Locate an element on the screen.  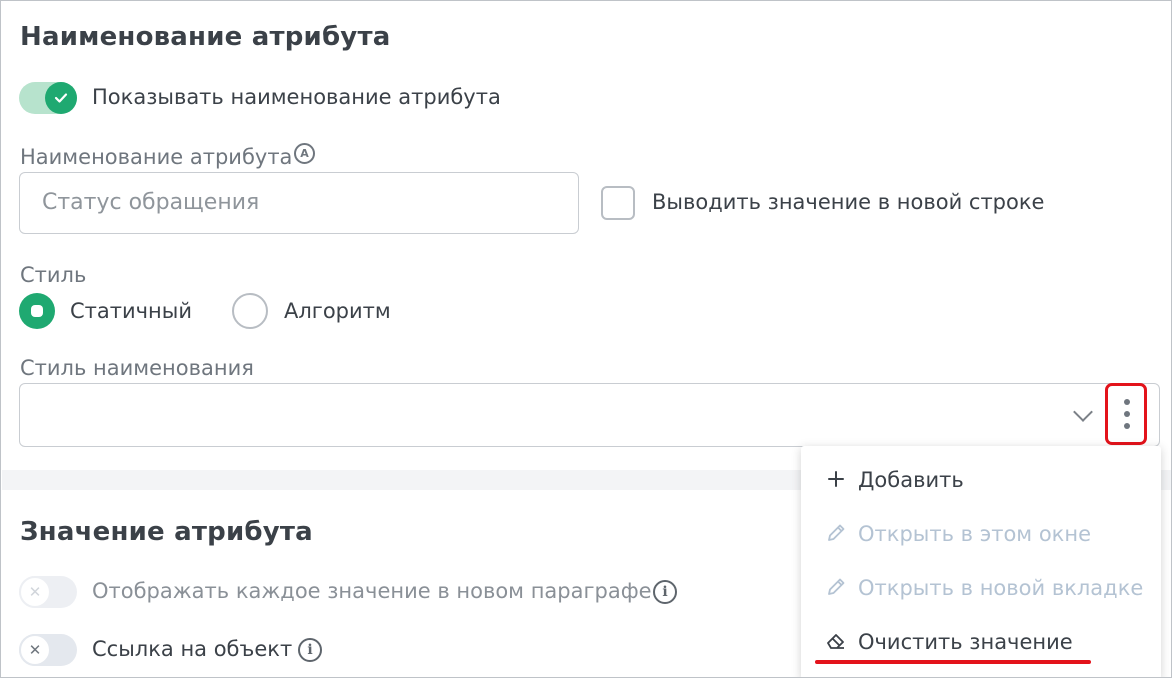
new-line-label: Выводить значение в новой строке is located at coordinates (848, 202).